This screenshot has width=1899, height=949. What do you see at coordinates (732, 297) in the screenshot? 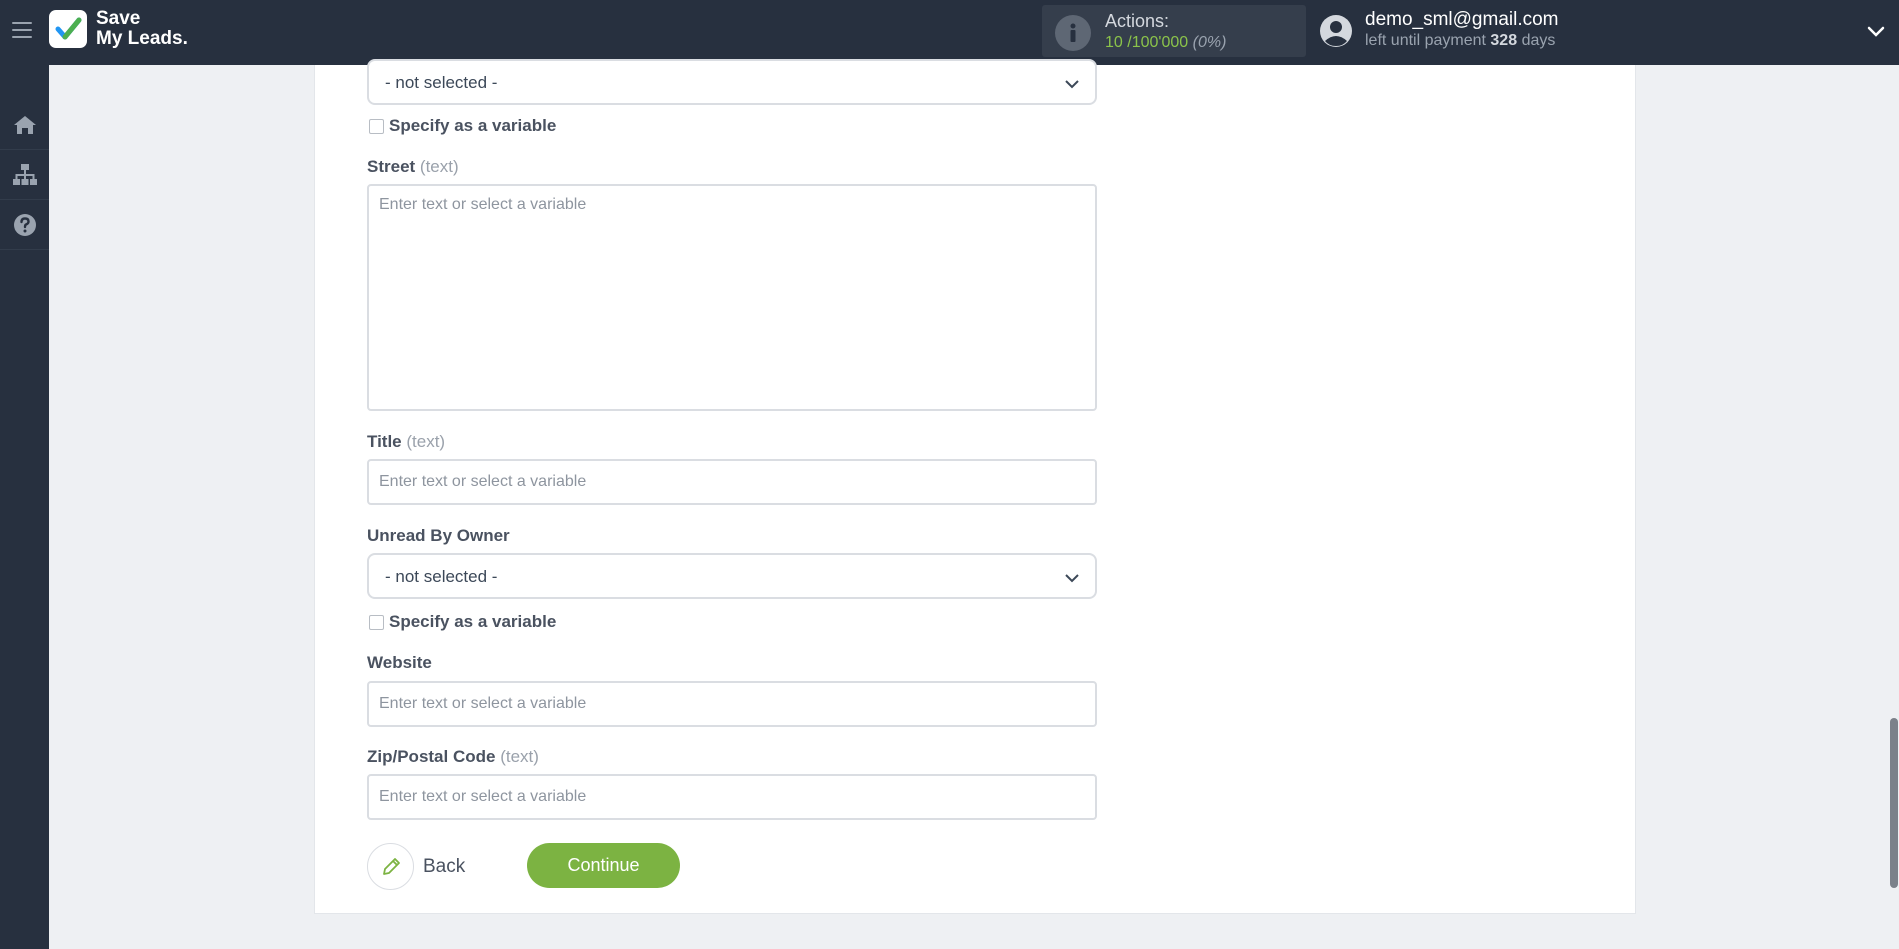
I see `street-textarea` at bounding box center [732, 297].